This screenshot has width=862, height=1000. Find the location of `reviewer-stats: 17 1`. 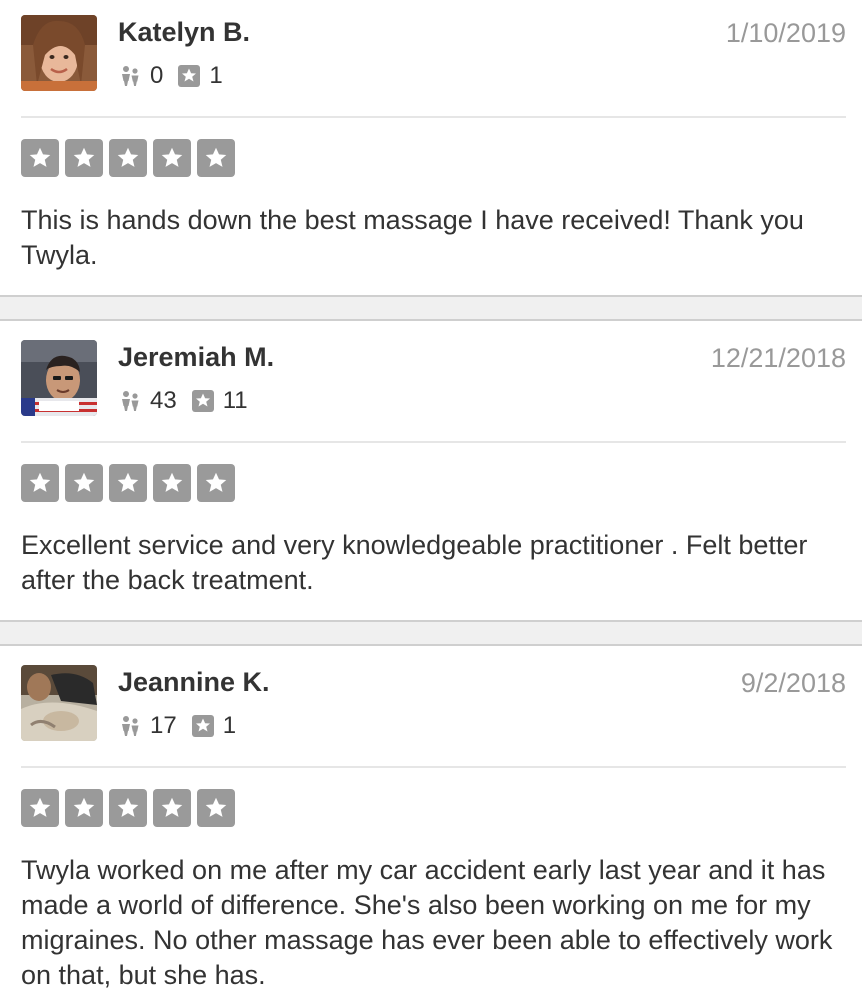

reviewer-stats: 17 1 is located at coordinates (184, 726).